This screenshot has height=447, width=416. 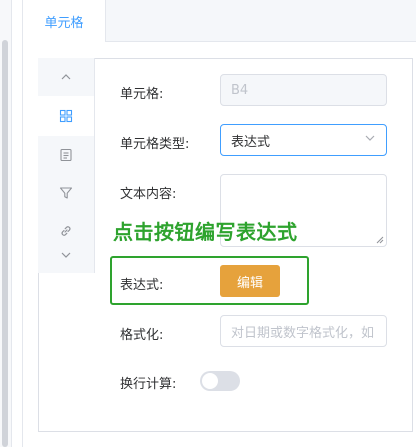 I want to click on filter-icon, so click(x=66, y=193).